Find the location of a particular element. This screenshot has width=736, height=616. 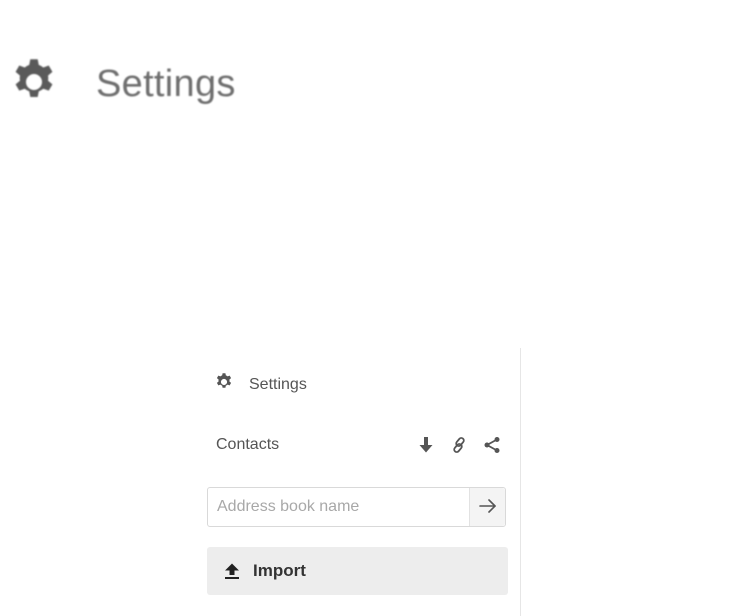

download-icon is located at coordinates (426, 445).